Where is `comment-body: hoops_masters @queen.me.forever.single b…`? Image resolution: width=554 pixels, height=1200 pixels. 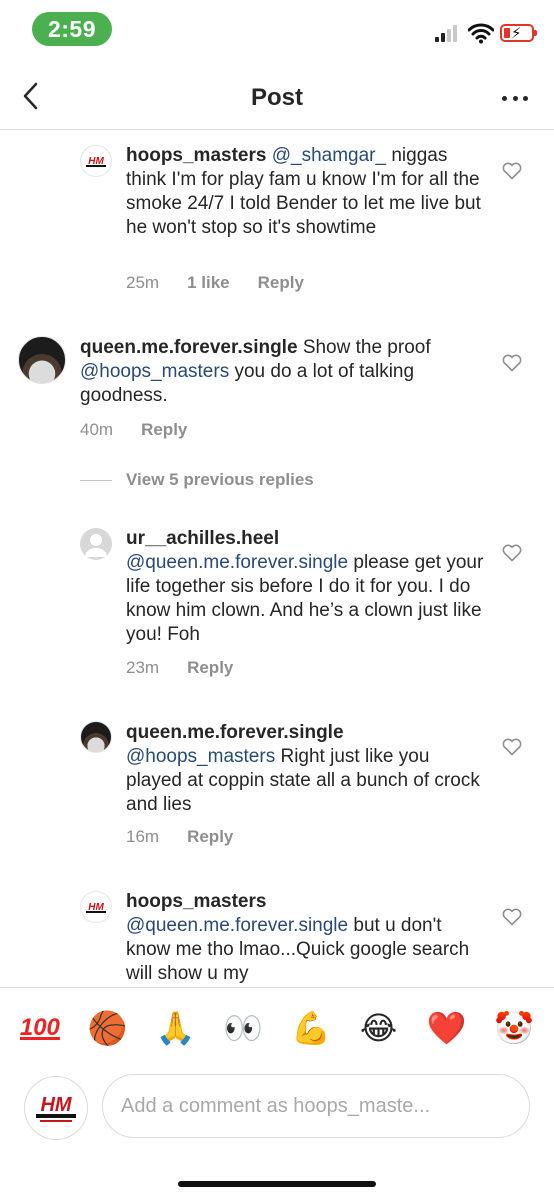 comment-body: hoops_masters @queen.me.forever.single b… is located at coordinates (306, 938).